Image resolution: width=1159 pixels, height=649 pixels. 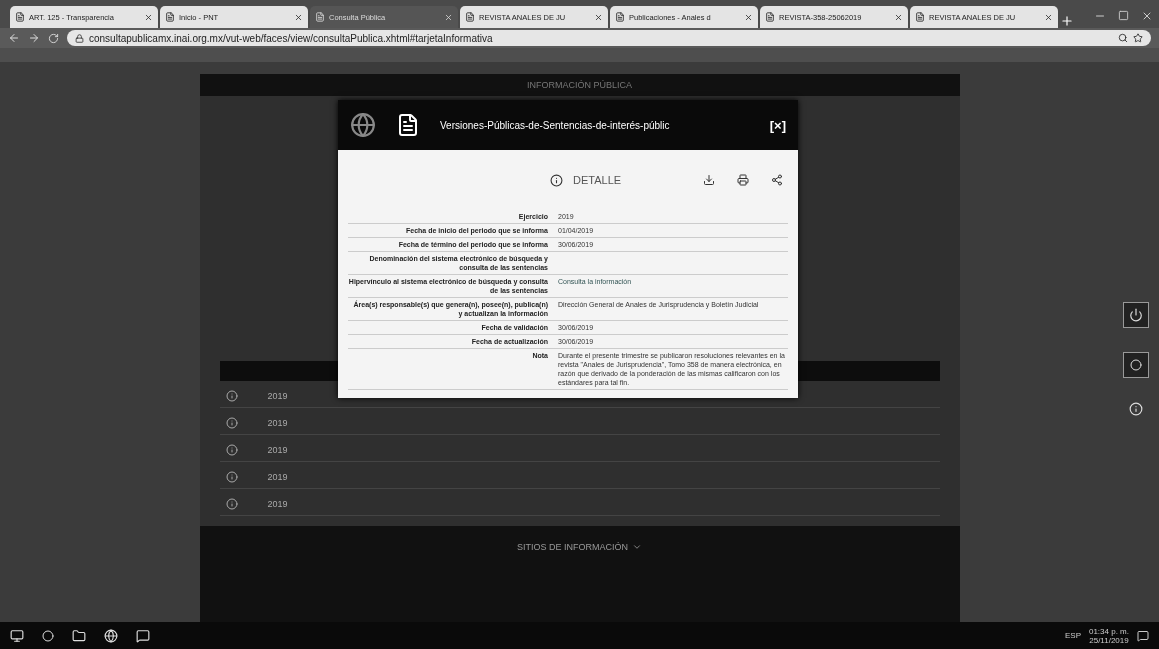 I want to click on footer-title: SITIOS DE INFORMACIÓN, so click(x=579, y=547).